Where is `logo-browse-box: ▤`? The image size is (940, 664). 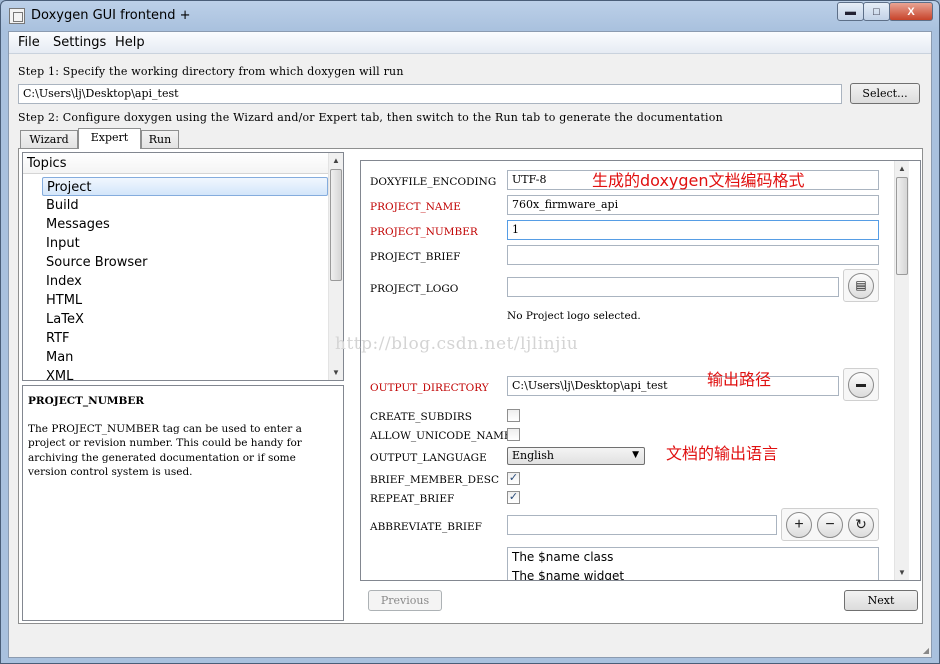
logo-browse-box: ▤ is located at coordinates (861, 285).